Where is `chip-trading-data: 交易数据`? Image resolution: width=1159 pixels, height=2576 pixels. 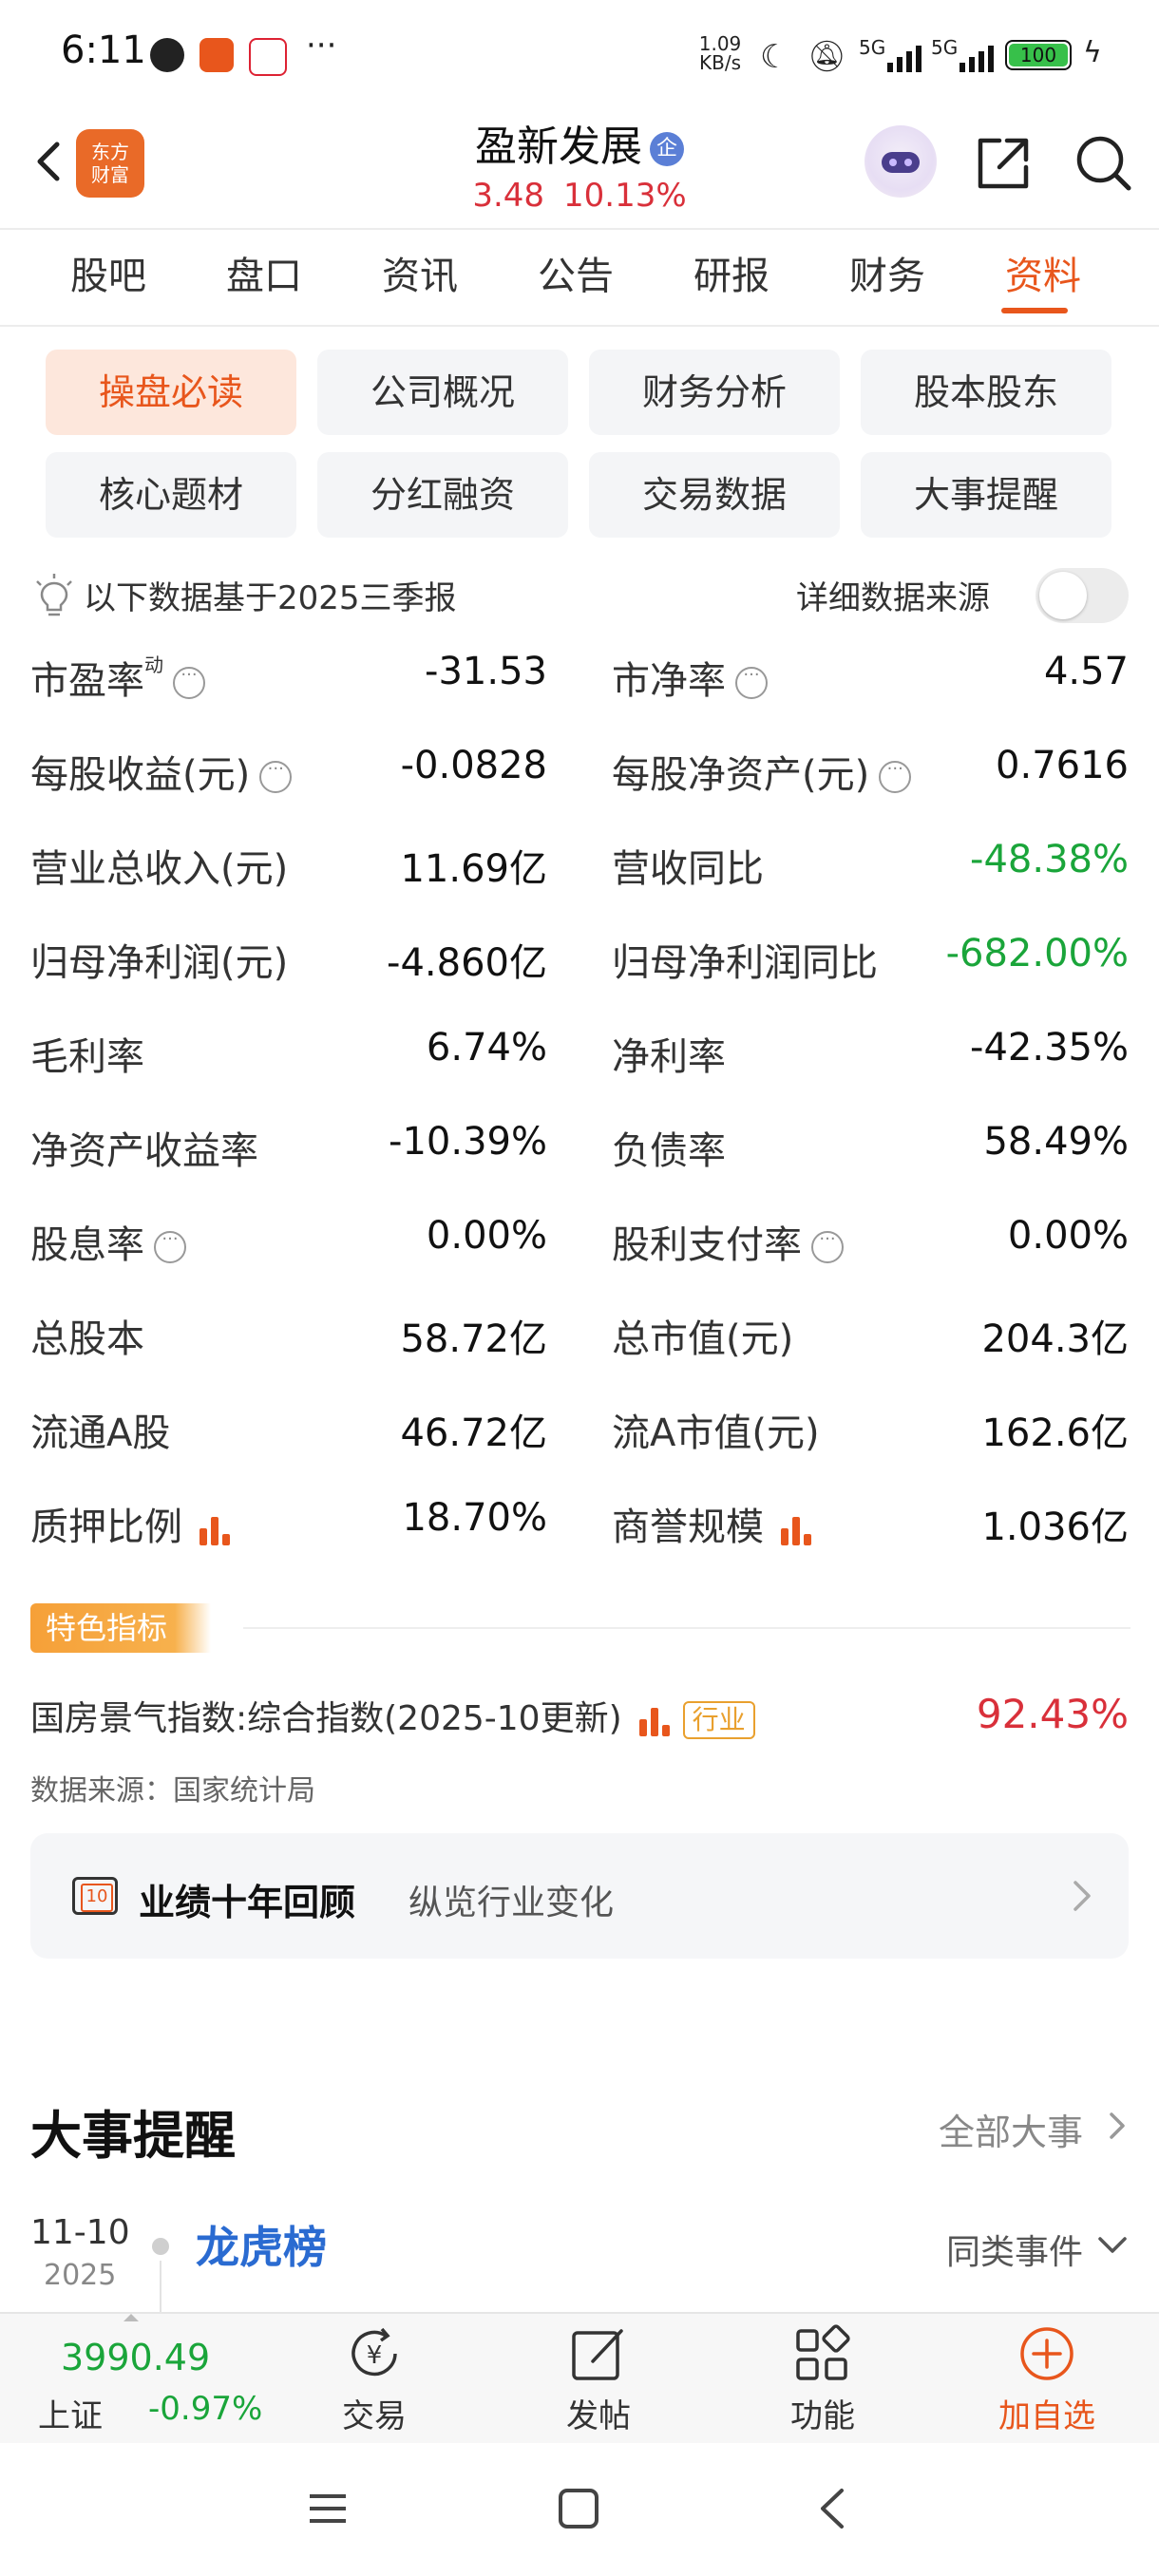 chip-trading-data: 交易数据 is located at coordinates (714, 495).